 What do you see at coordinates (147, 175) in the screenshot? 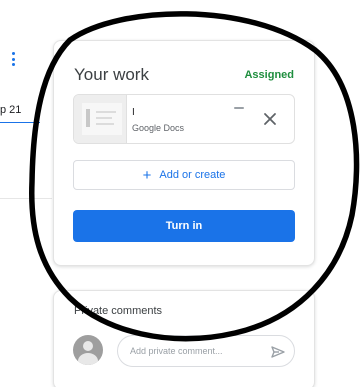
I see `plus-icon: +` at bounding box center [147, 175].